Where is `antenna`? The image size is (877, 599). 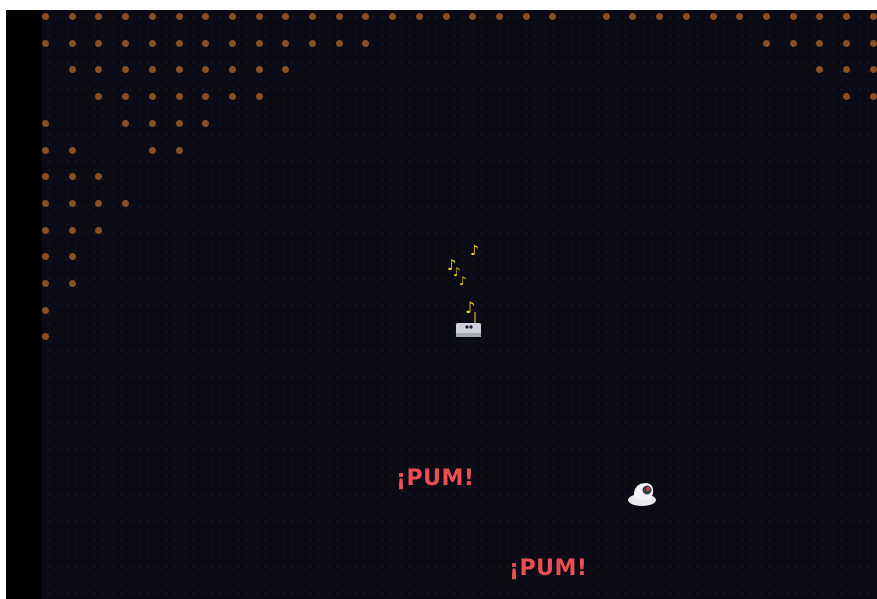 antenna is located at coordinates (475, 318).